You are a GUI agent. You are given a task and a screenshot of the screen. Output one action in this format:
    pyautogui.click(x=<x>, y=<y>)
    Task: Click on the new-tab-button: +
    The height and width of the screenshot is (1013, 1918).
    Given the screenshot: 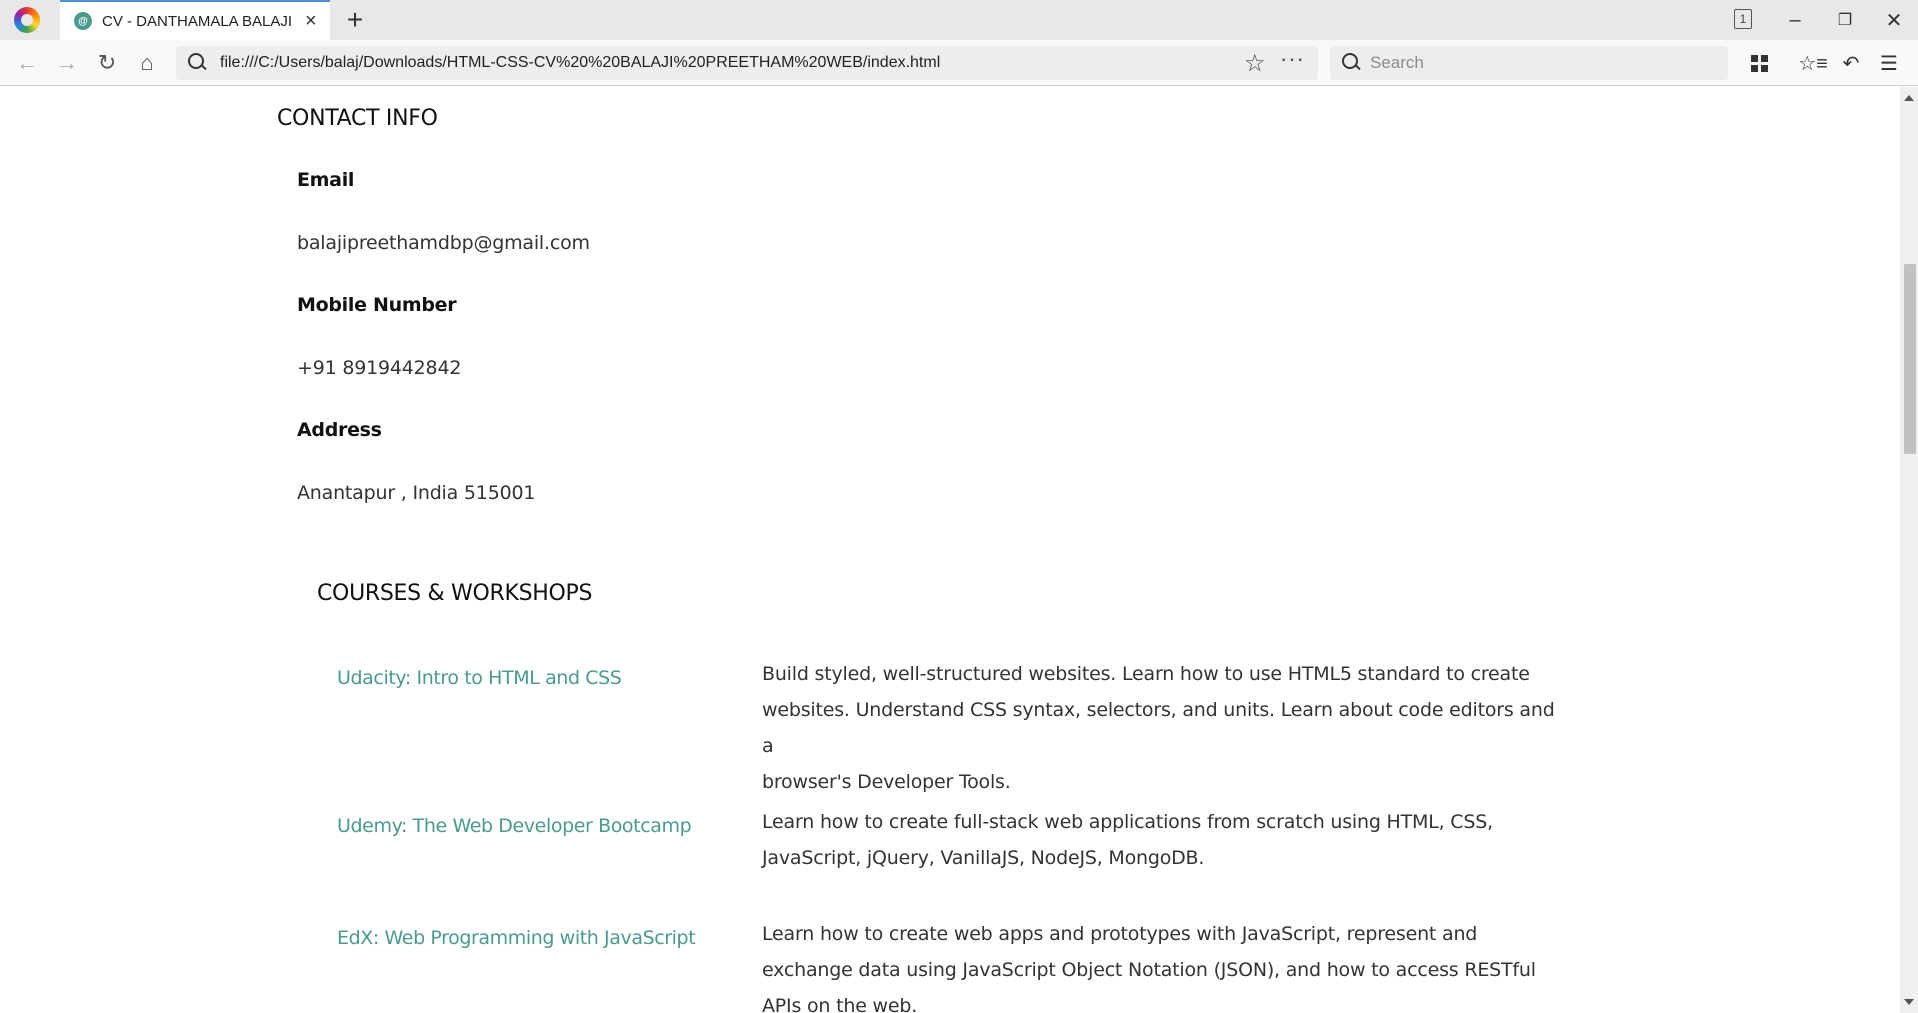 What is the action you would take?
    pyautogui.click(x=355, y=20)
    